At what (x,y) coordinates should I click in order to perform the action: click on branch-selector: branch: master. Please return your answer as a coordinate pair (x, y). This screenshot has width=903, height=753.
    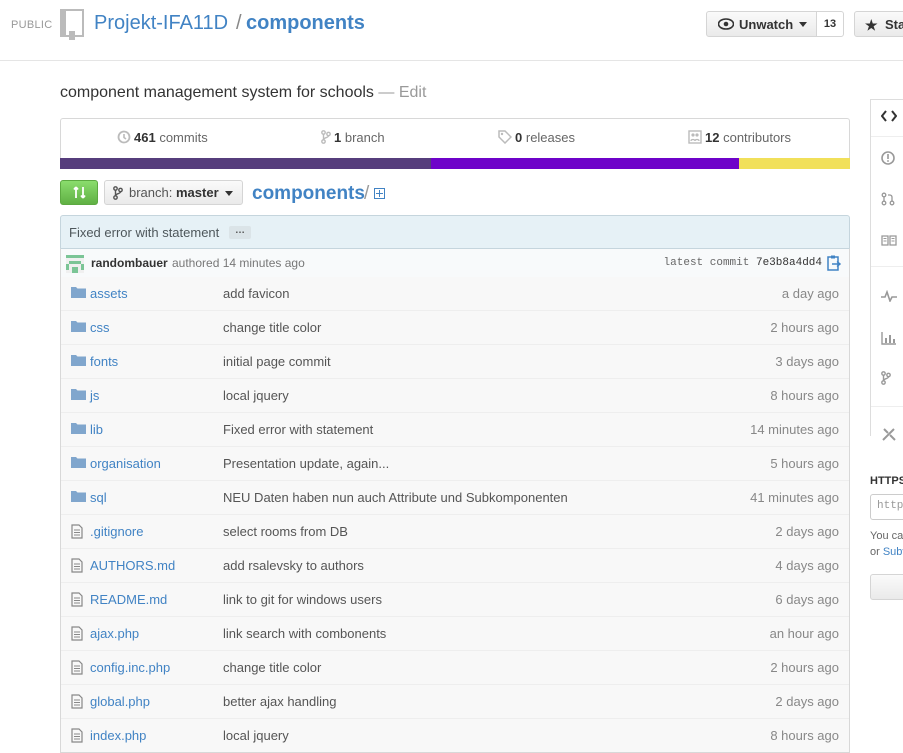
    Looking at the image, I should click on (173, 192).